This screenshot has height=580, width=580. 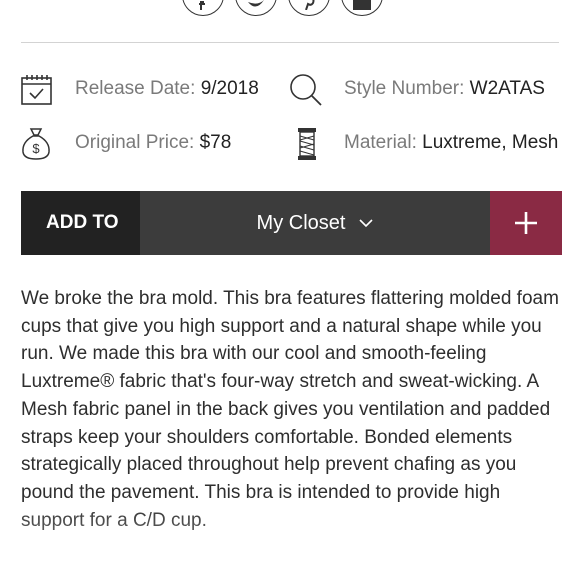 What do you see at coordinates (135, 88) in the screenshot?
I see `release-date-label: Release Date:` at bounding box center [135, 88].